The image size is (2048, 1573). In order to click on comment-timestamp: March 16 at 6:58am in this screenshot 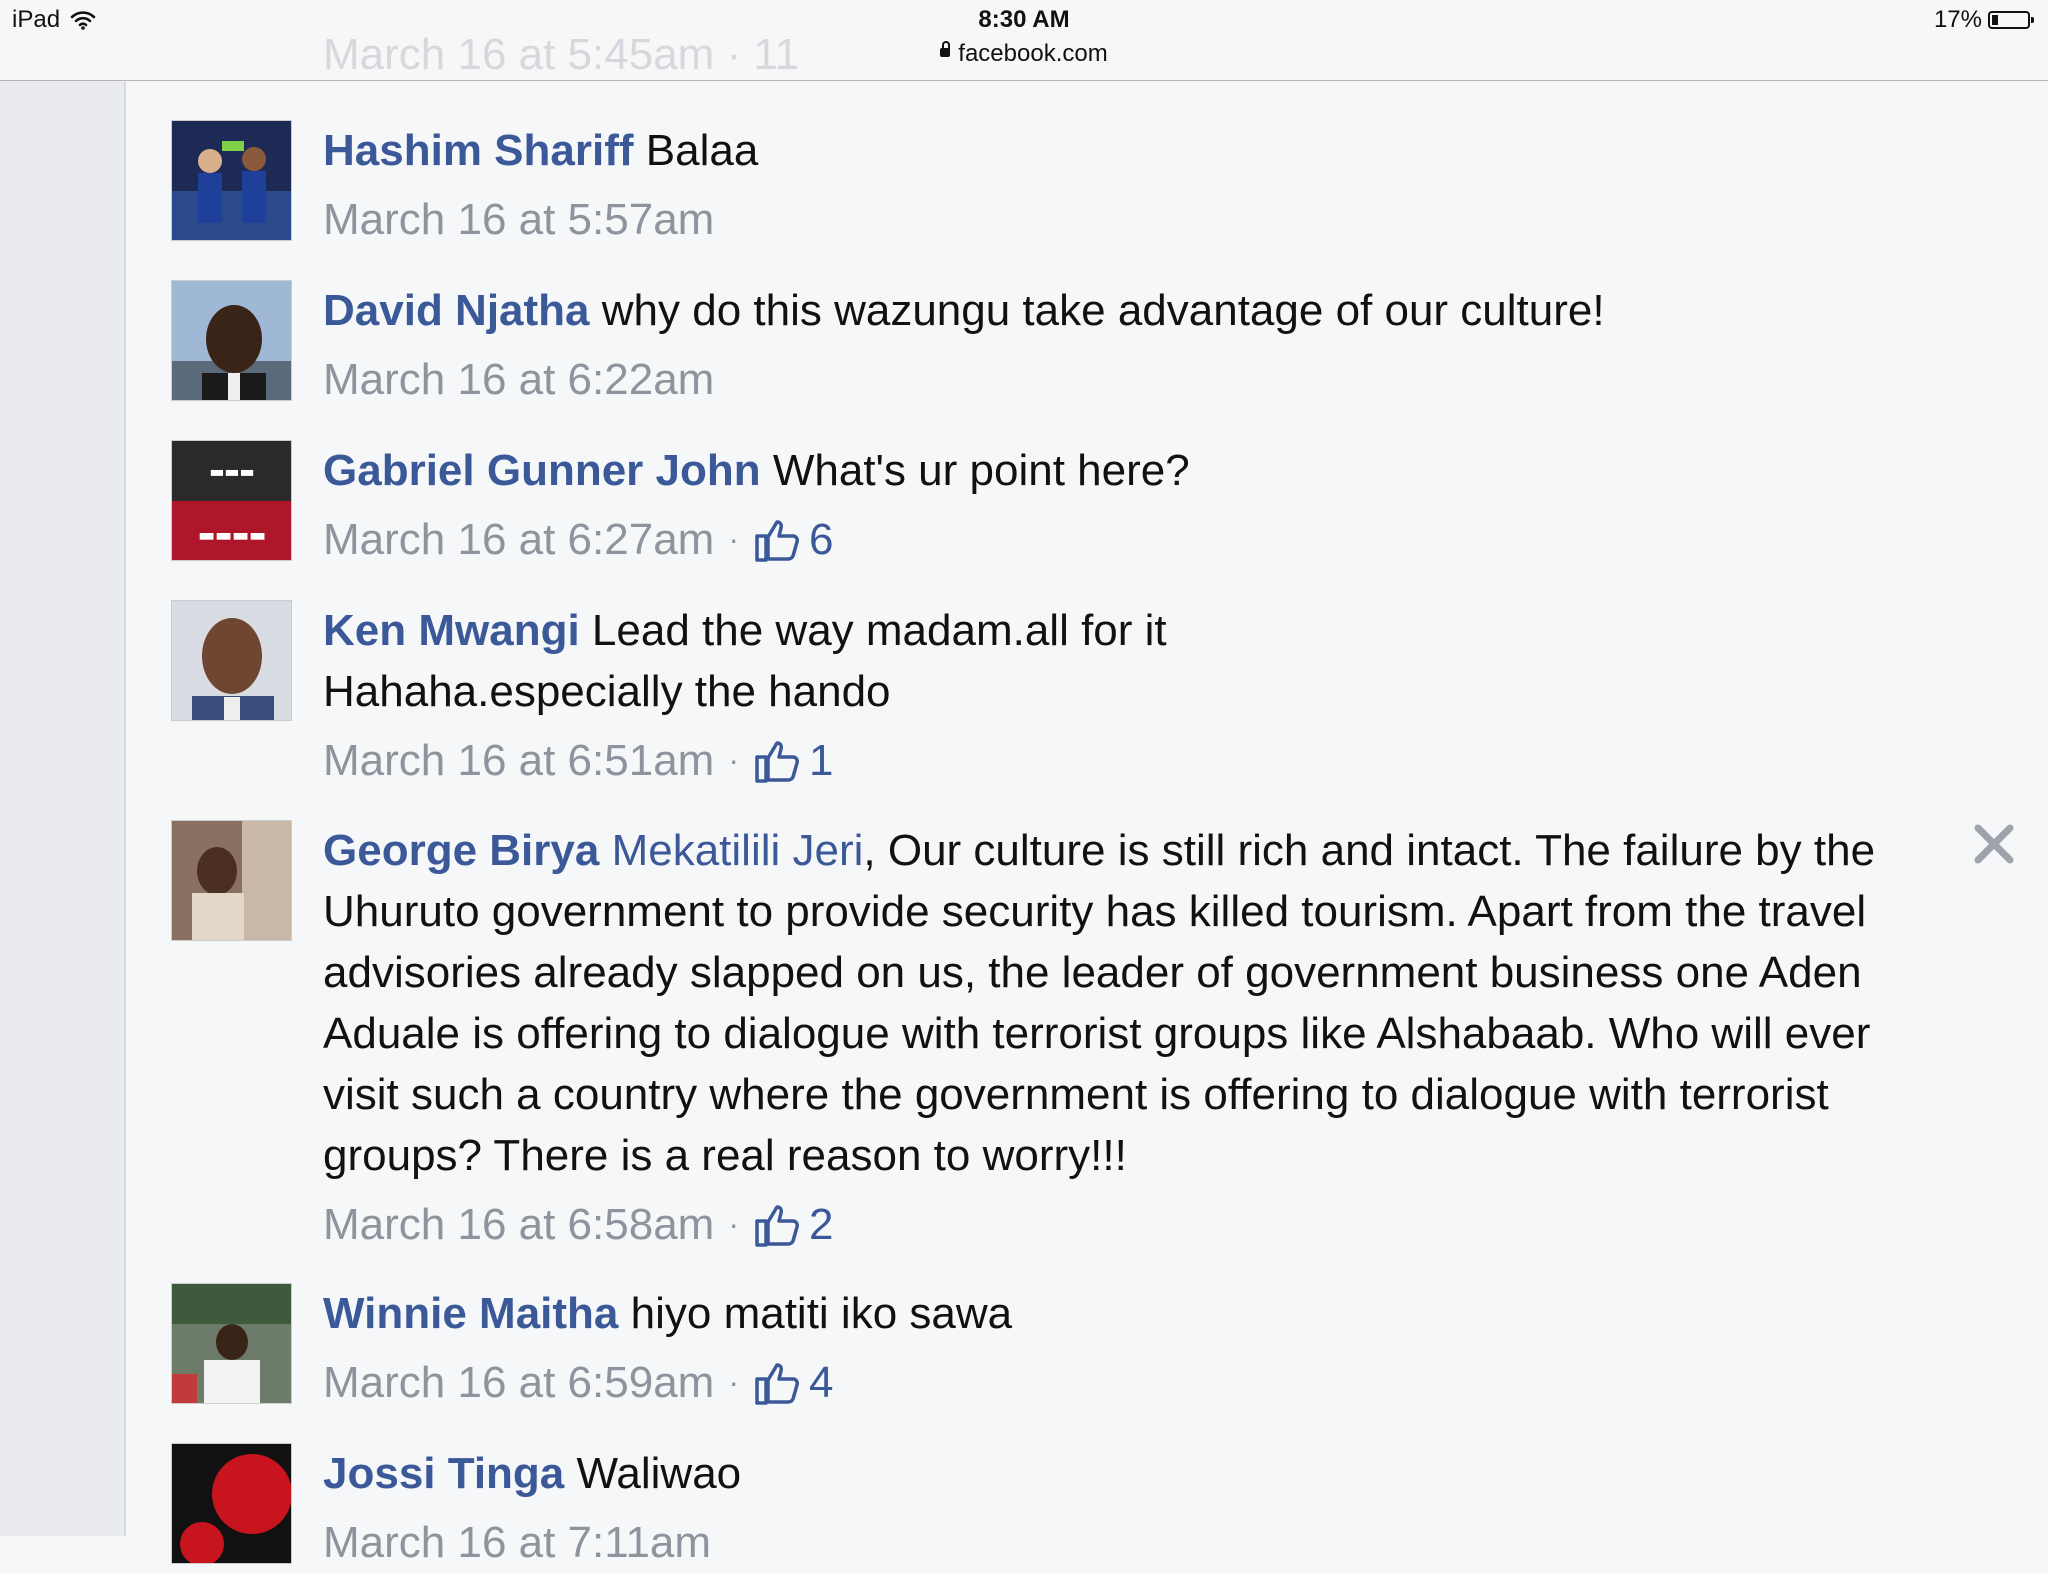, I will do `click(518, 1224)`.